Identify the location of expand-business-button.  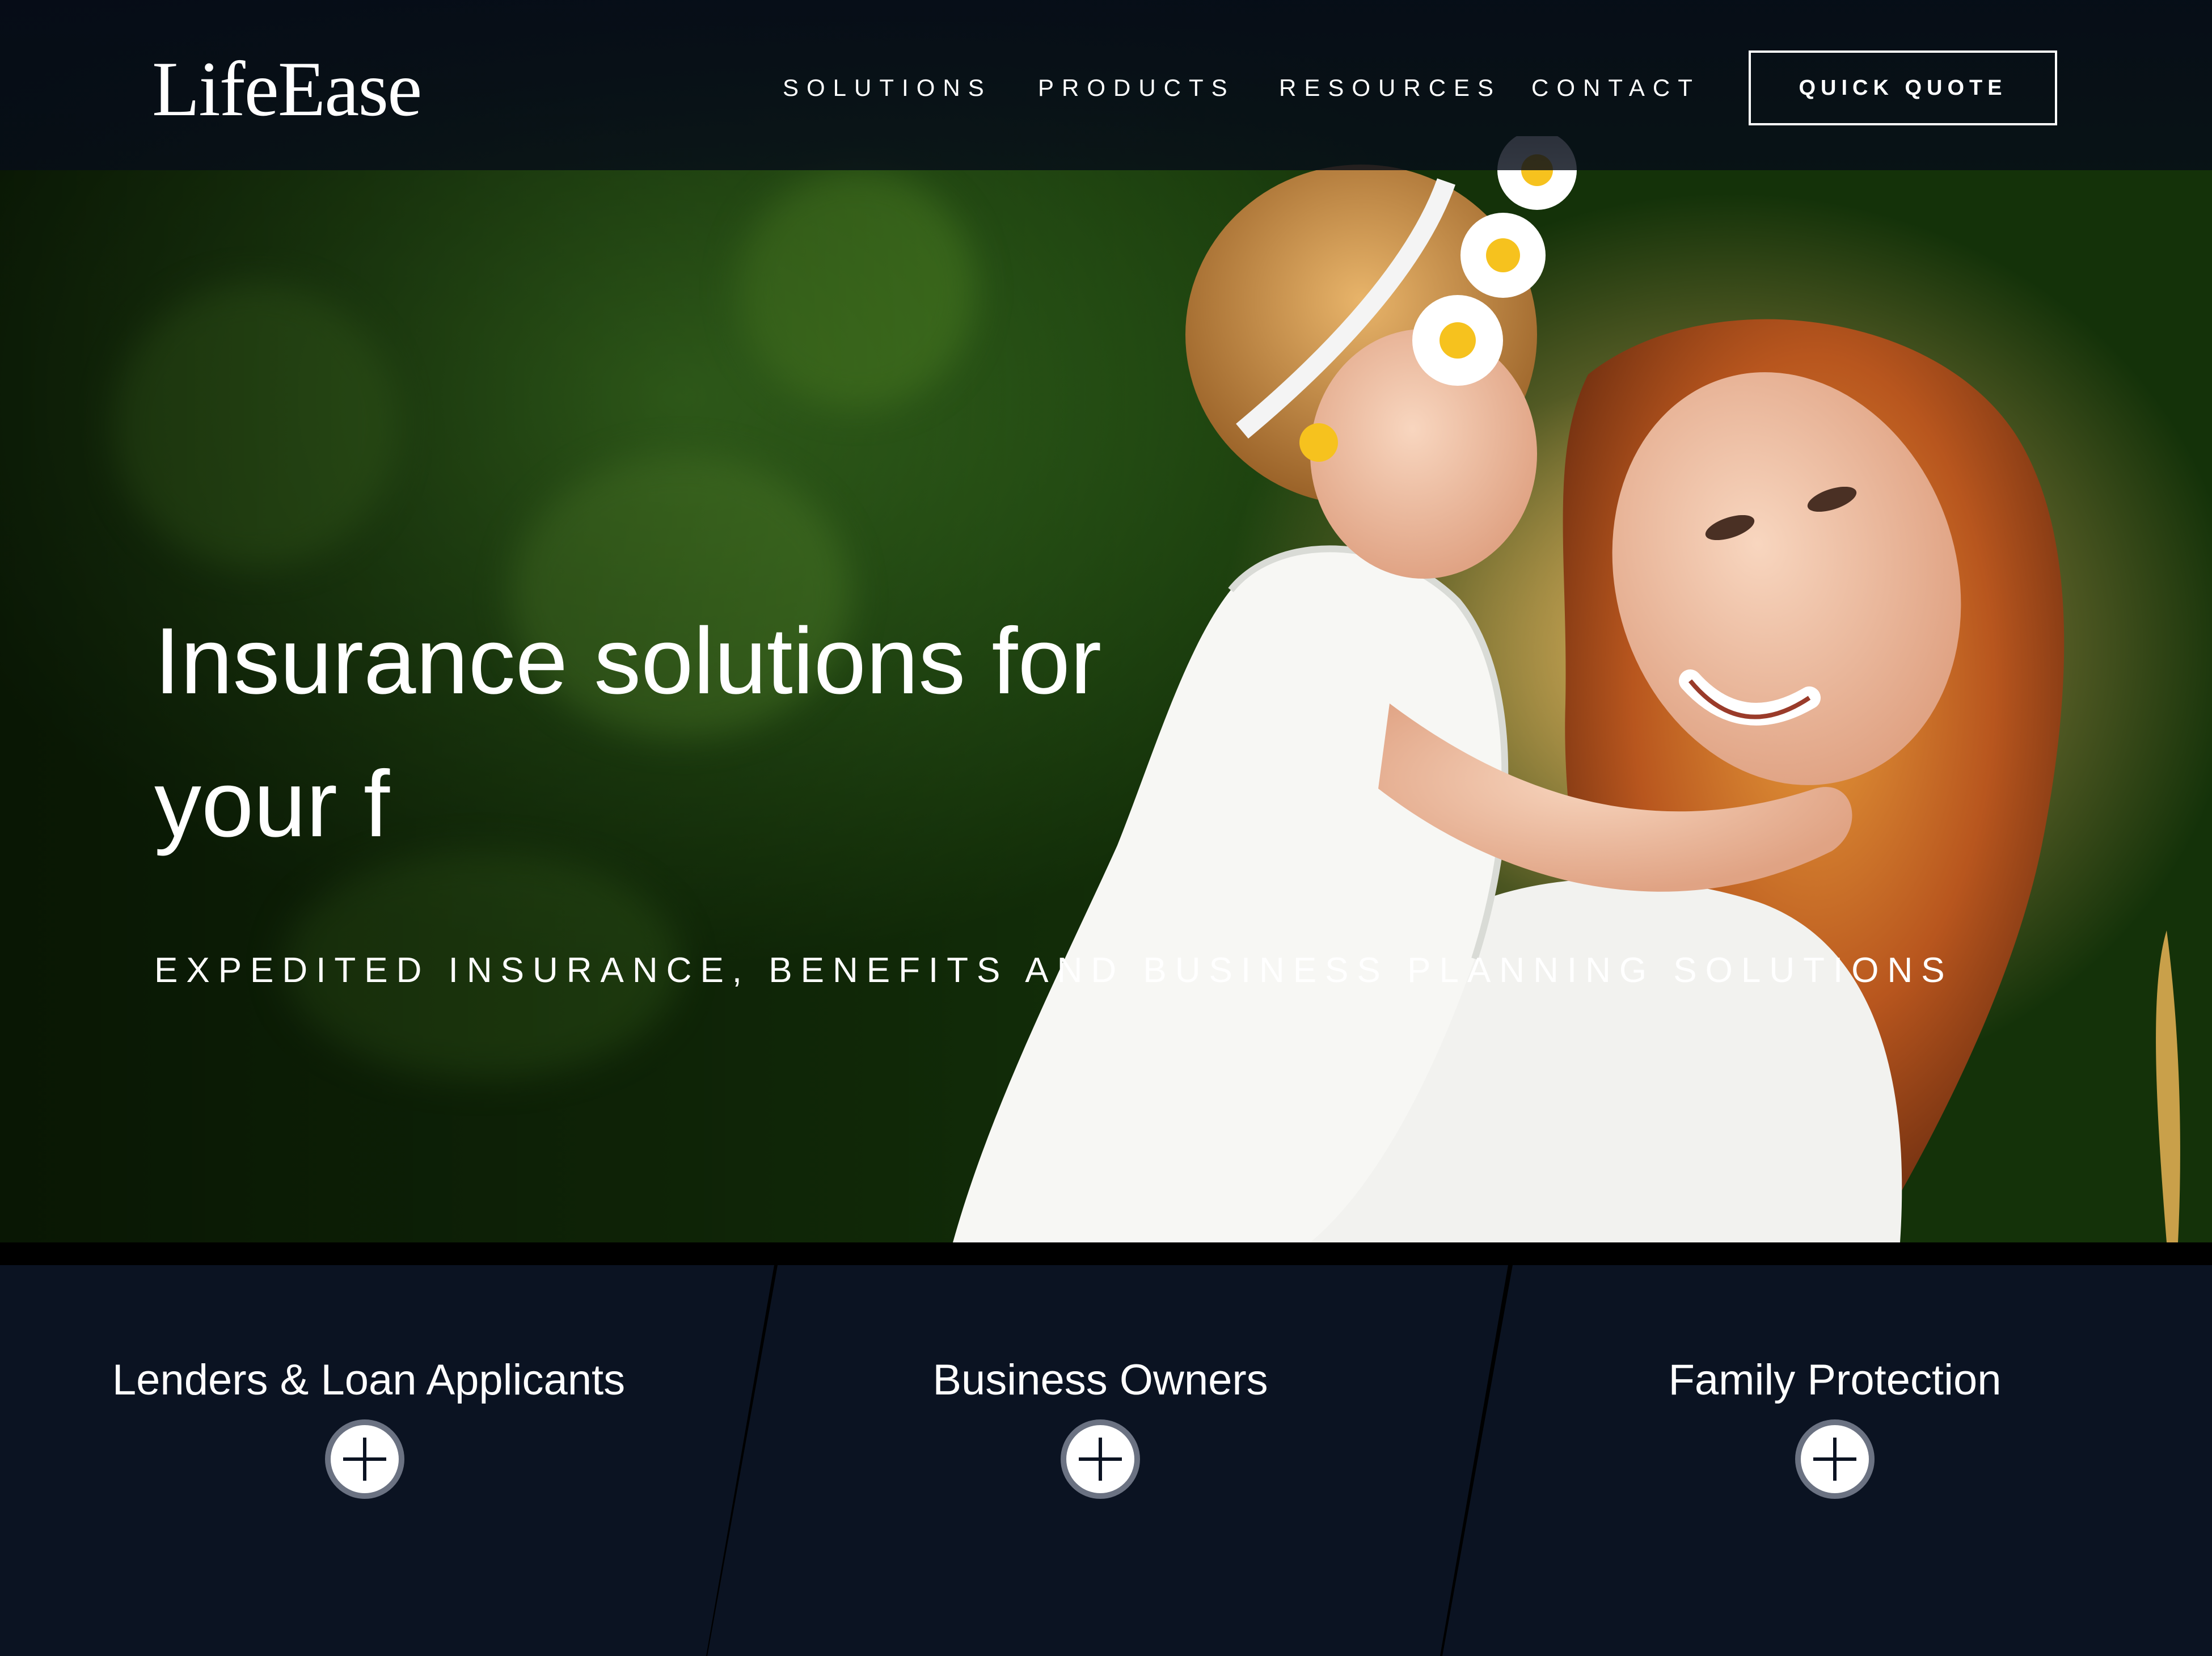
(1100, 1459).